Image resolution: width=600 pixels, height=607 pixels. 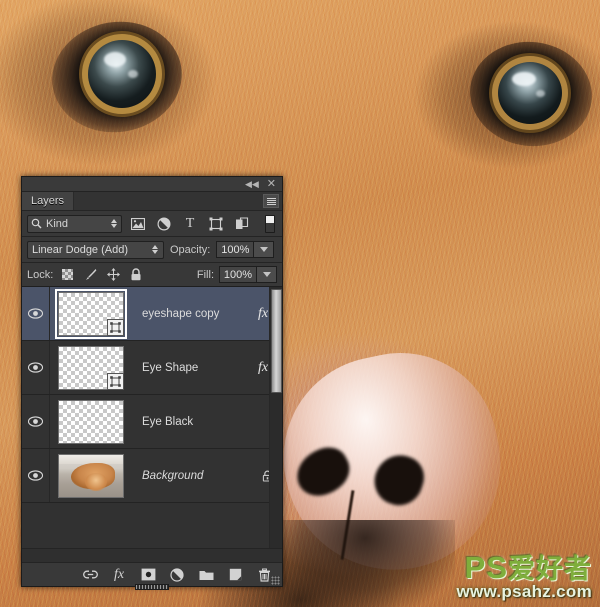 I want to click on filter-kind-value: Kind, so click(x=57, y=223).